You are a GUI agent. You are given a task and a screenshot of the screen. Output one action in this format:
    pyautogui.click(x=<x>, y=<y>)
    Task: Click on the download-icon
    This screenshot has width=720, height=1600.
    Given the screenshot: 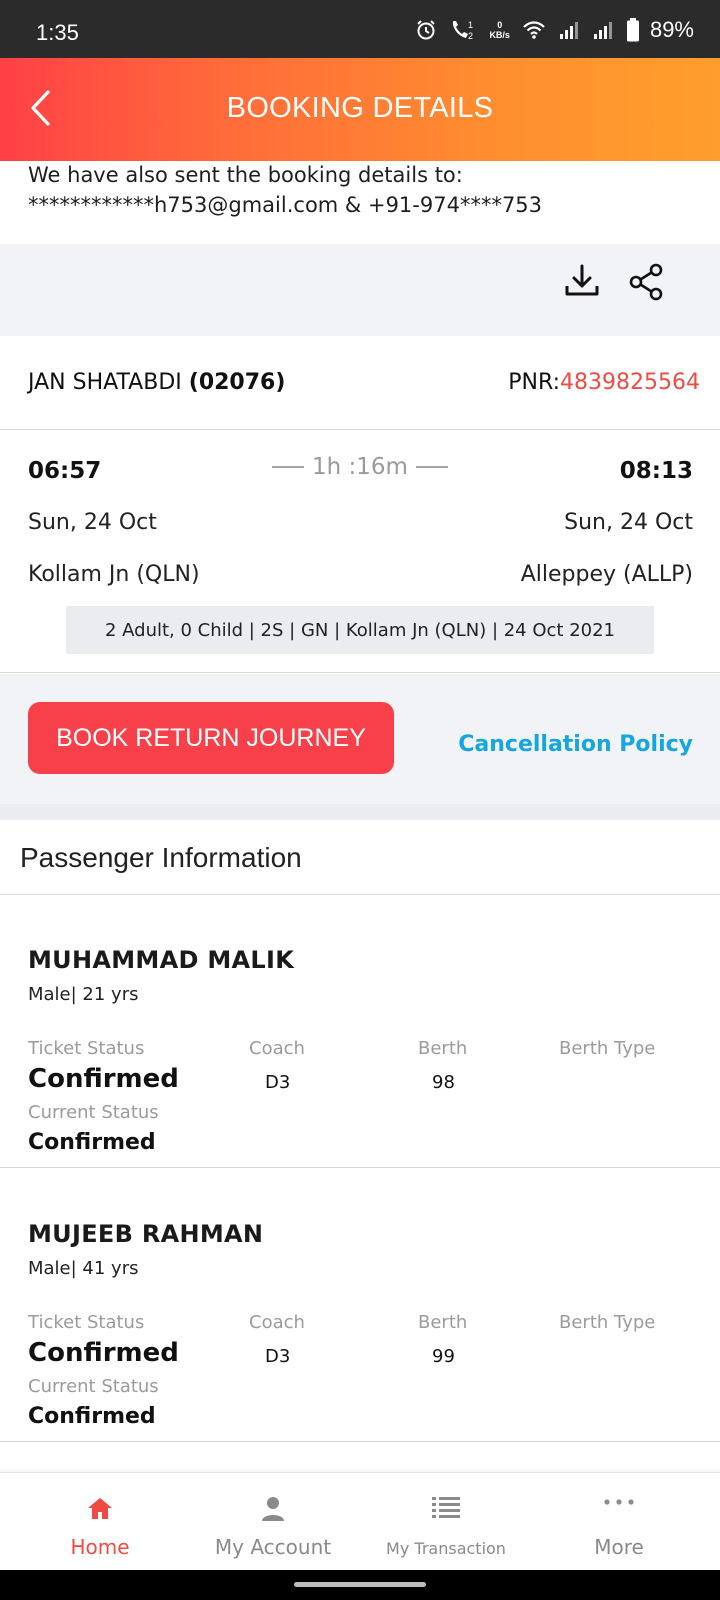 What is the action you would take?
    pyautogui.click(x=582, y=280)
    